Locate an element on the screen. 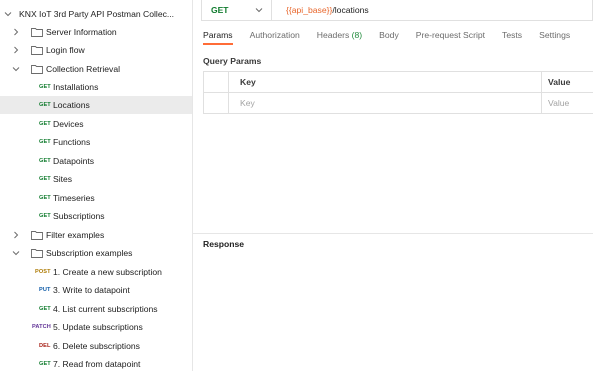  method-badge-put: PUT is located at coordinates (45, 290).